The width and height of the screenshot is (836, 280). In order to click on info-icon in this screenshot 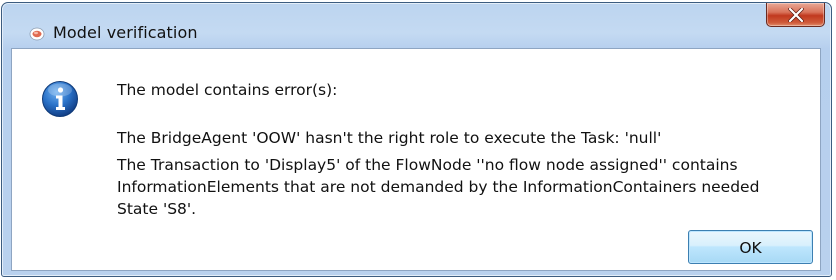, I will do `click(60, 99)`.